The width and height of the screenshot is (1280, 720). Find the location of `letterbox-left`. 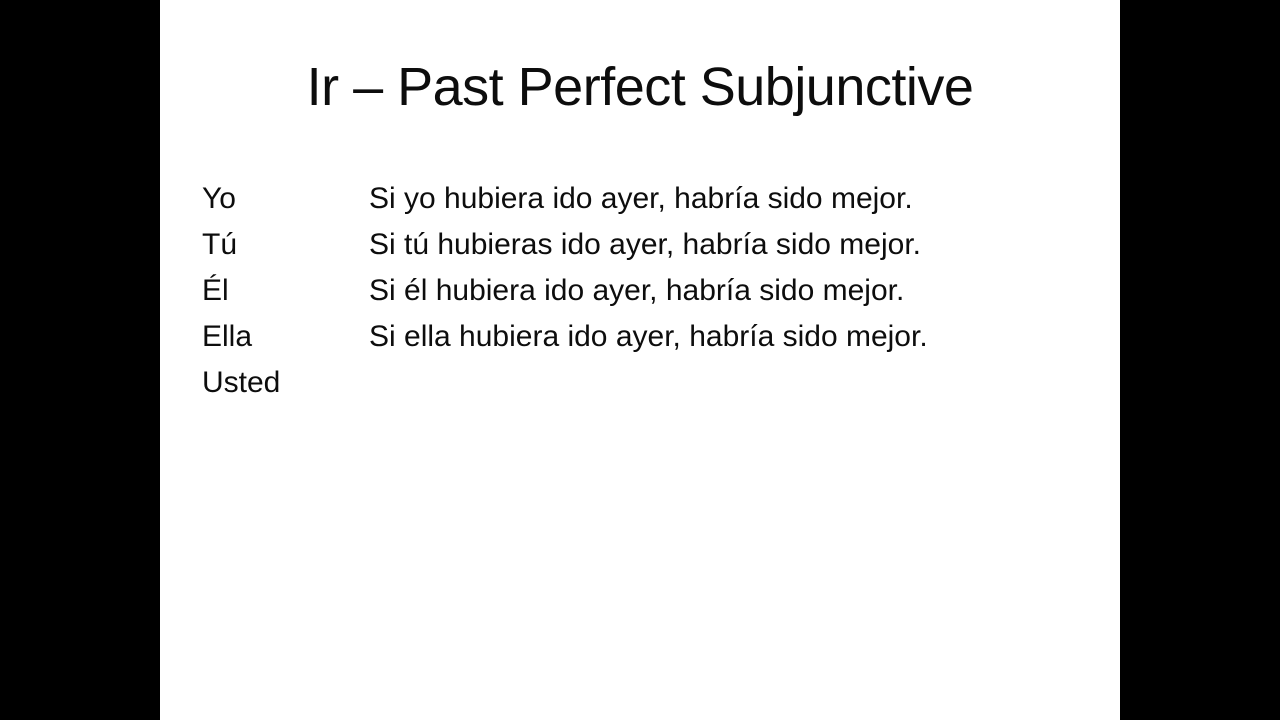

letterbox-left is located at coordinates (80, 360).